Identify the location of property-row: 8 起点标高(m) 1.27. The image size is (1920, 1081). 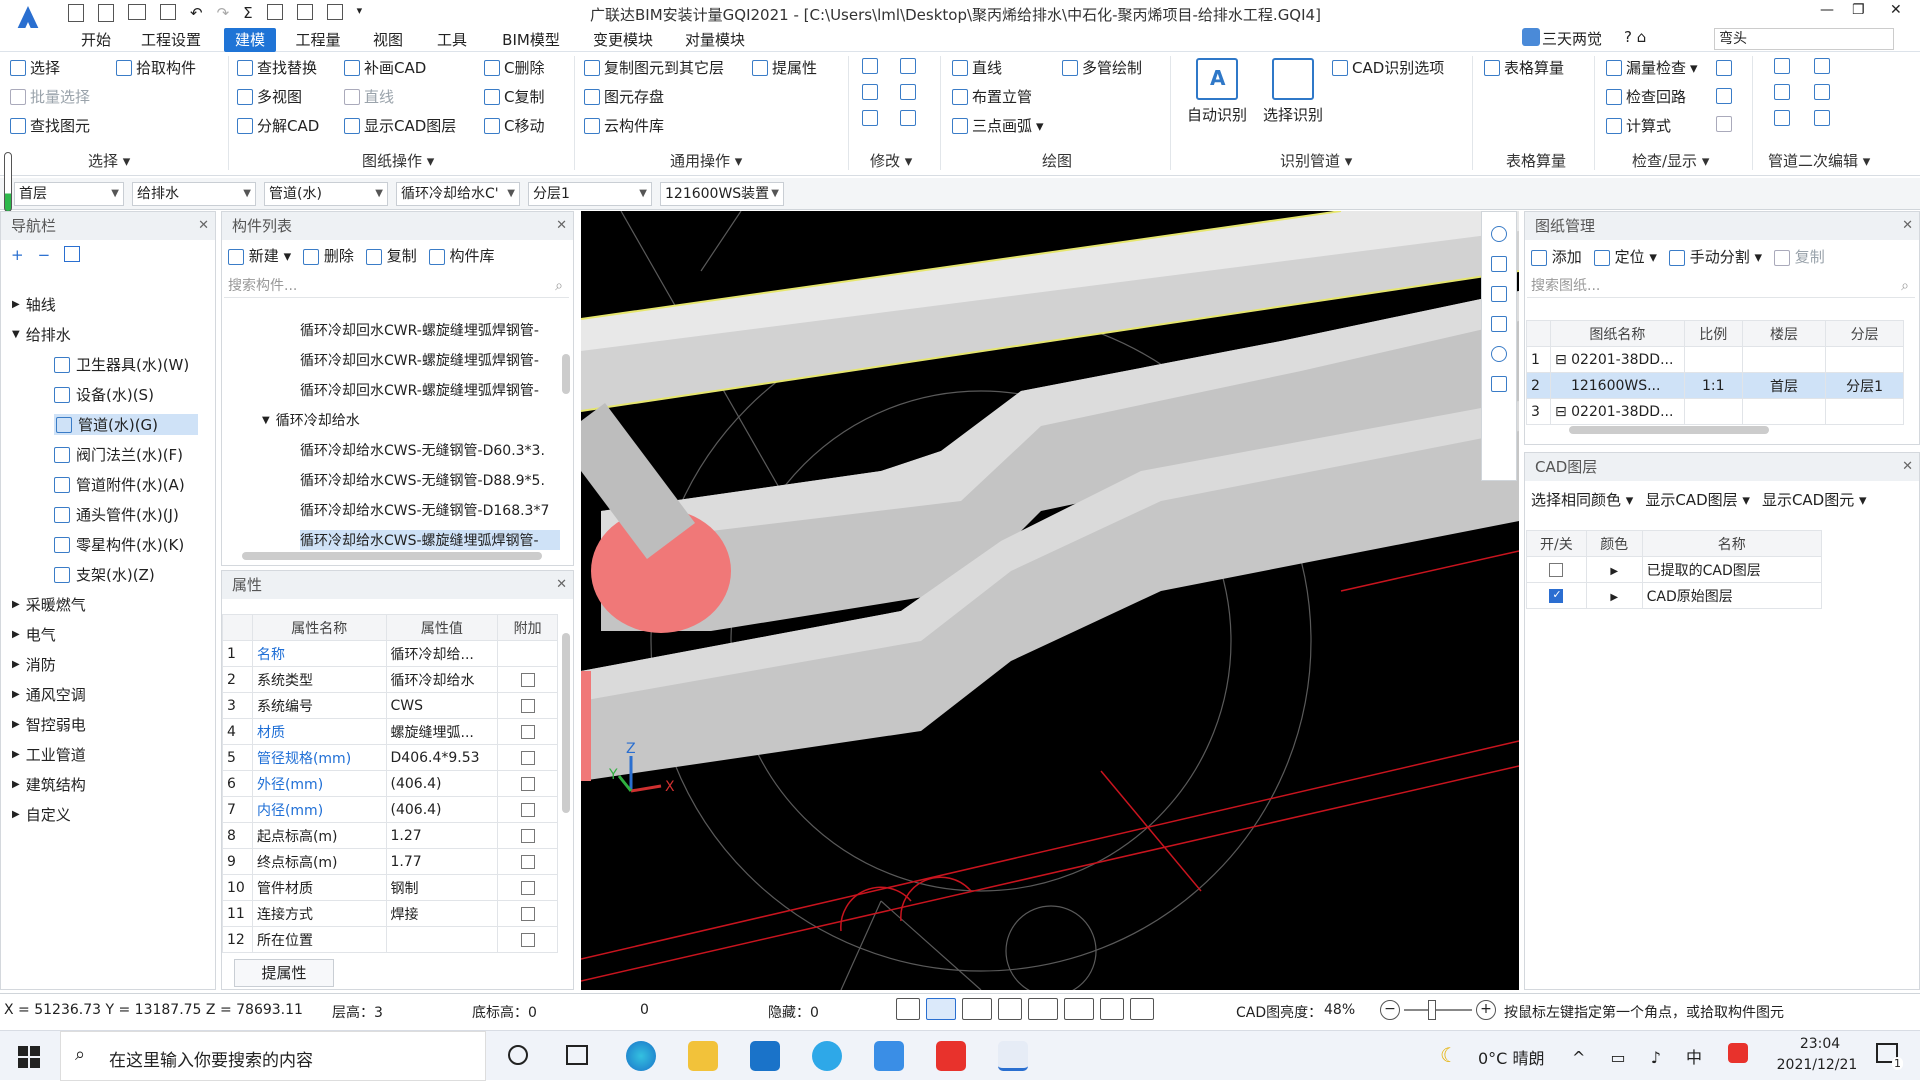
(390, 835).